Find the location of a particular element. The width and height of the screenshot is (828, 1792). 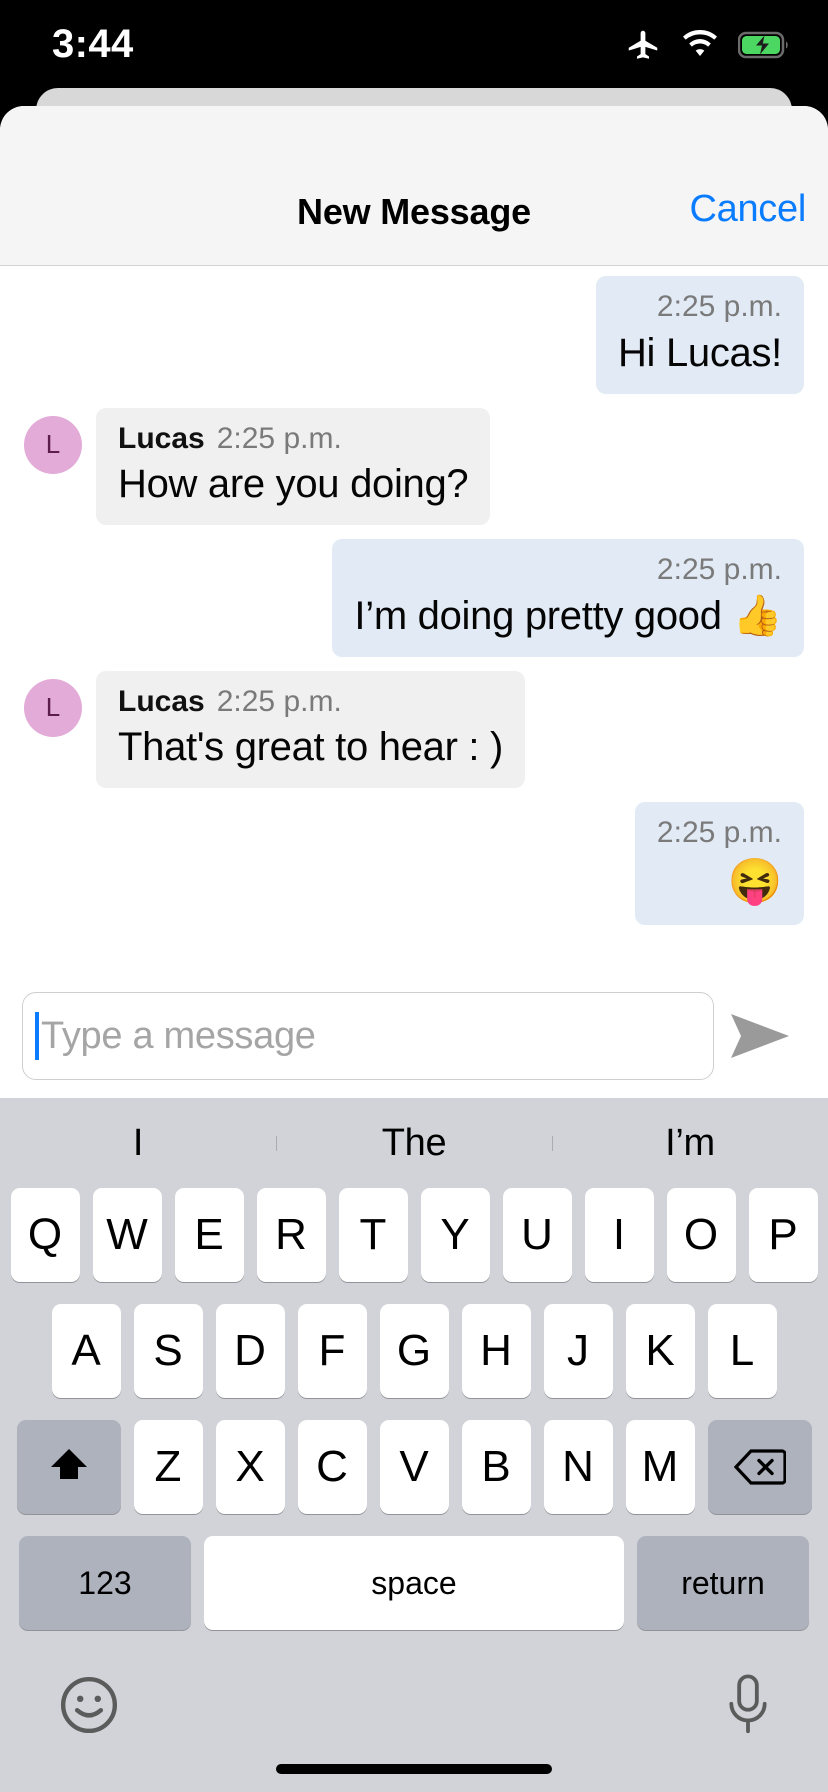

keyboard-row-1: Q W E R T Y U I O P is located at coordinates (414, 1235).